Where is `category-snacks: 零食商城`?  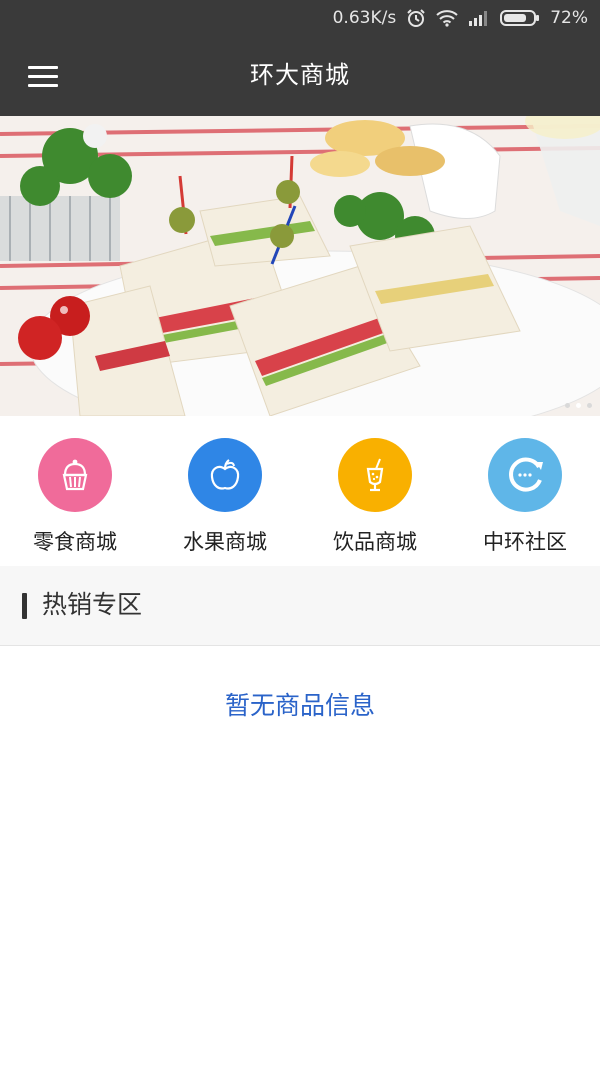
category-snacks: 零食商城 is located at coordinates (75, 491).